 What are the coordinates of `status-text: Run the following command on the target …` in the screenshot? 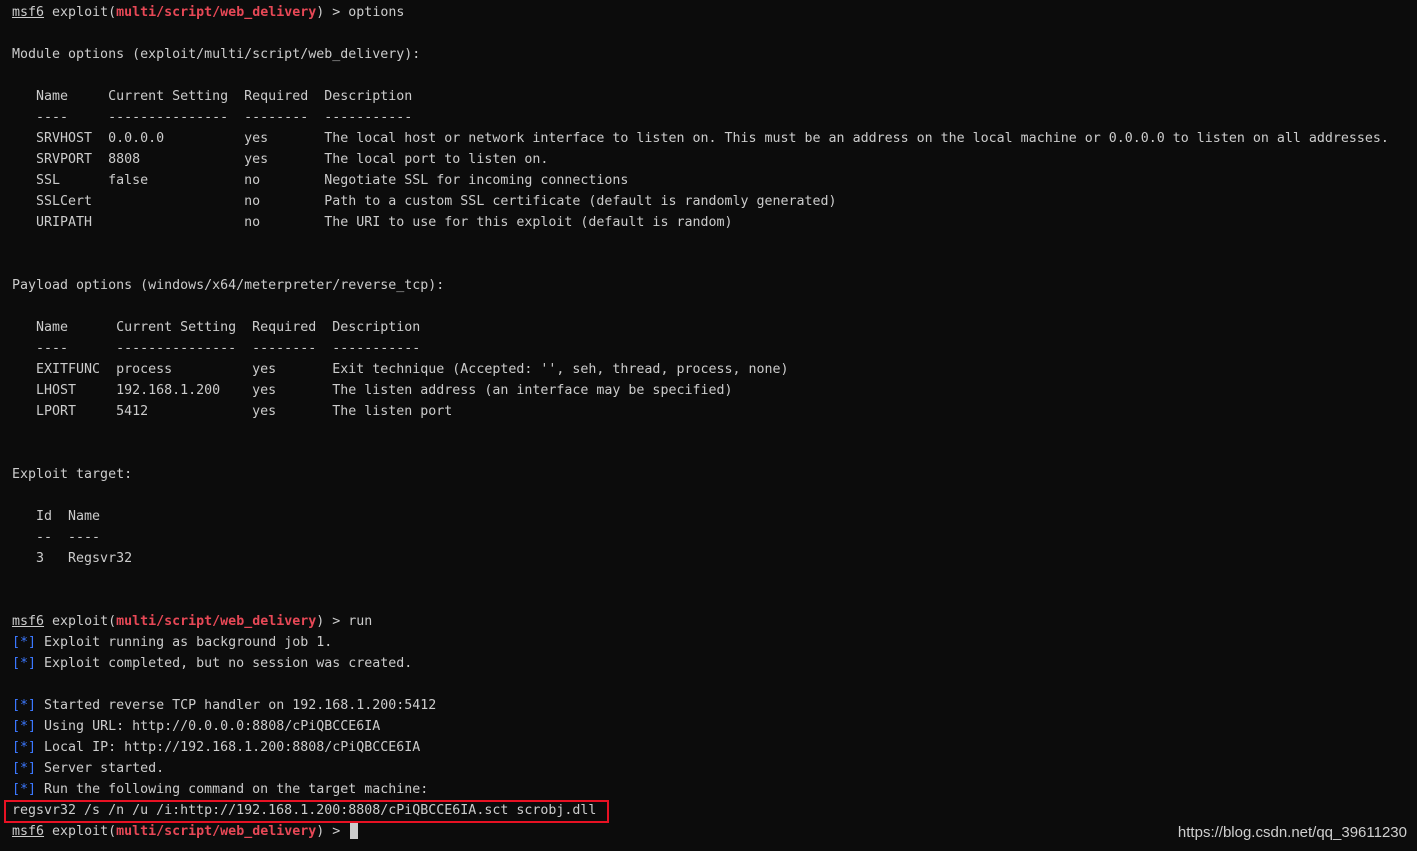 It's located at (232, 789).